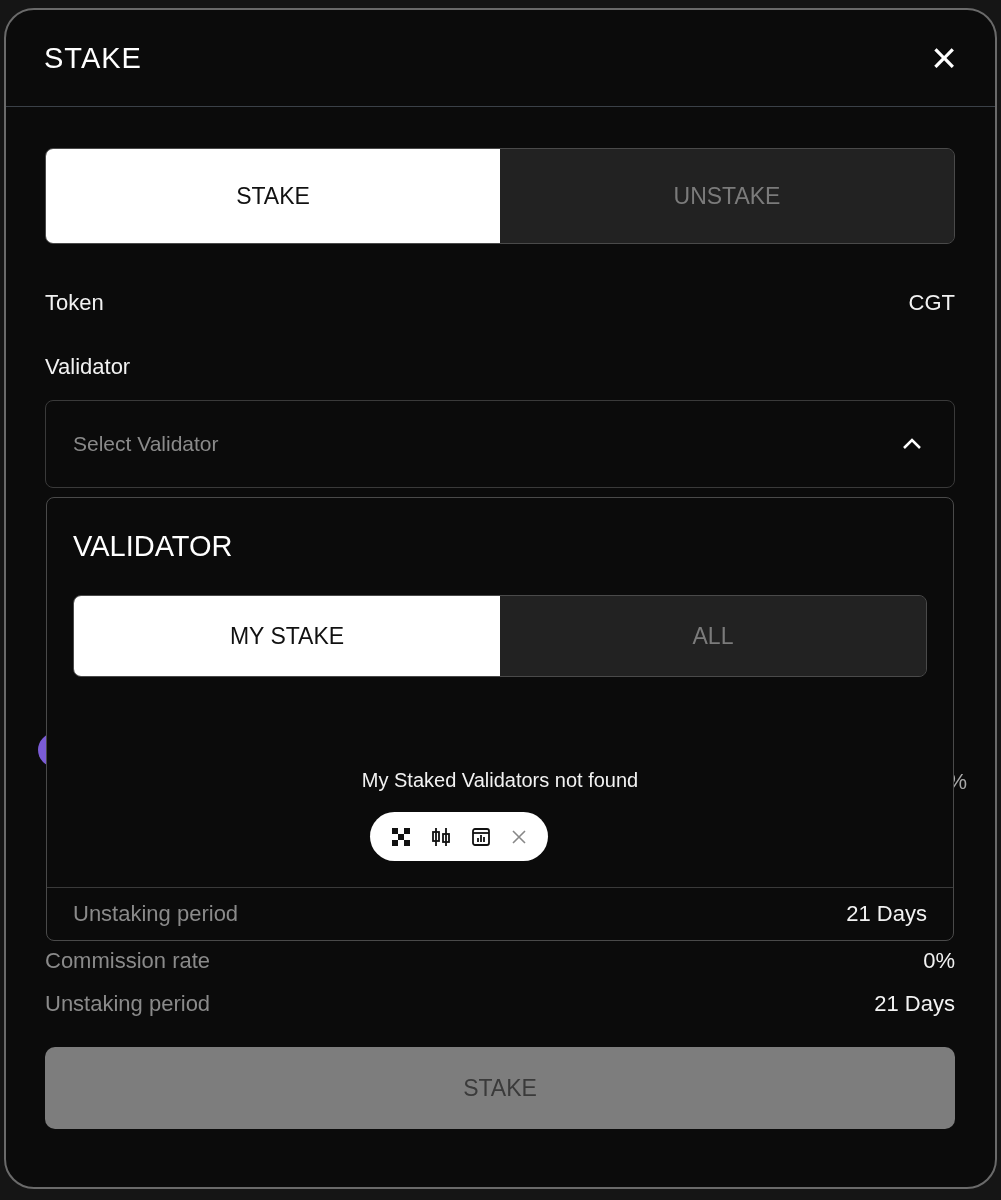  What do you see at coordinates (74, 303) in the screenshot?
I see `token-label: Token` at bounding box center [74, 303].